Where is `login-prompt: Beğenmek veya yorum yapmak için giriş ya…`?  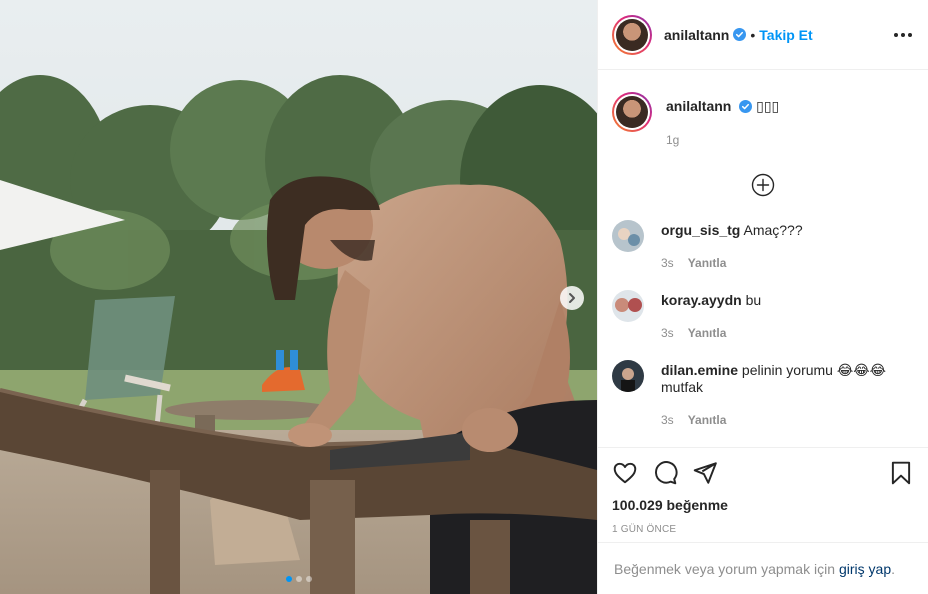
login-prompt: Beğenmek veya yorum yapmak için giriş ya… is located at coordinates (763, 568).